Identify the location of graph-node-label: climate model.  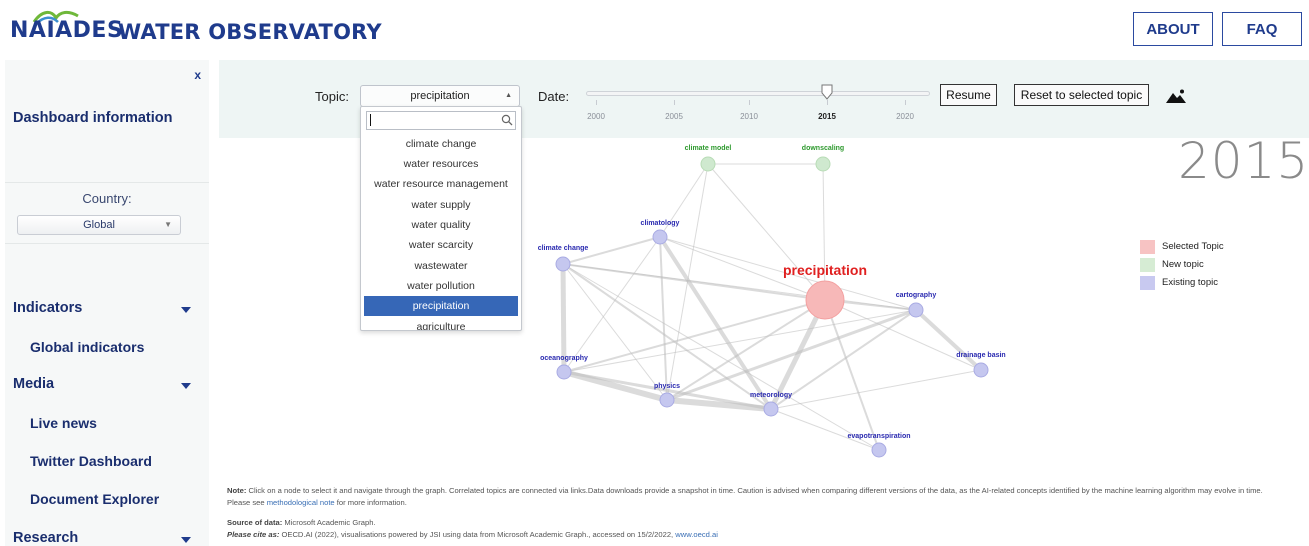
(708, 148).